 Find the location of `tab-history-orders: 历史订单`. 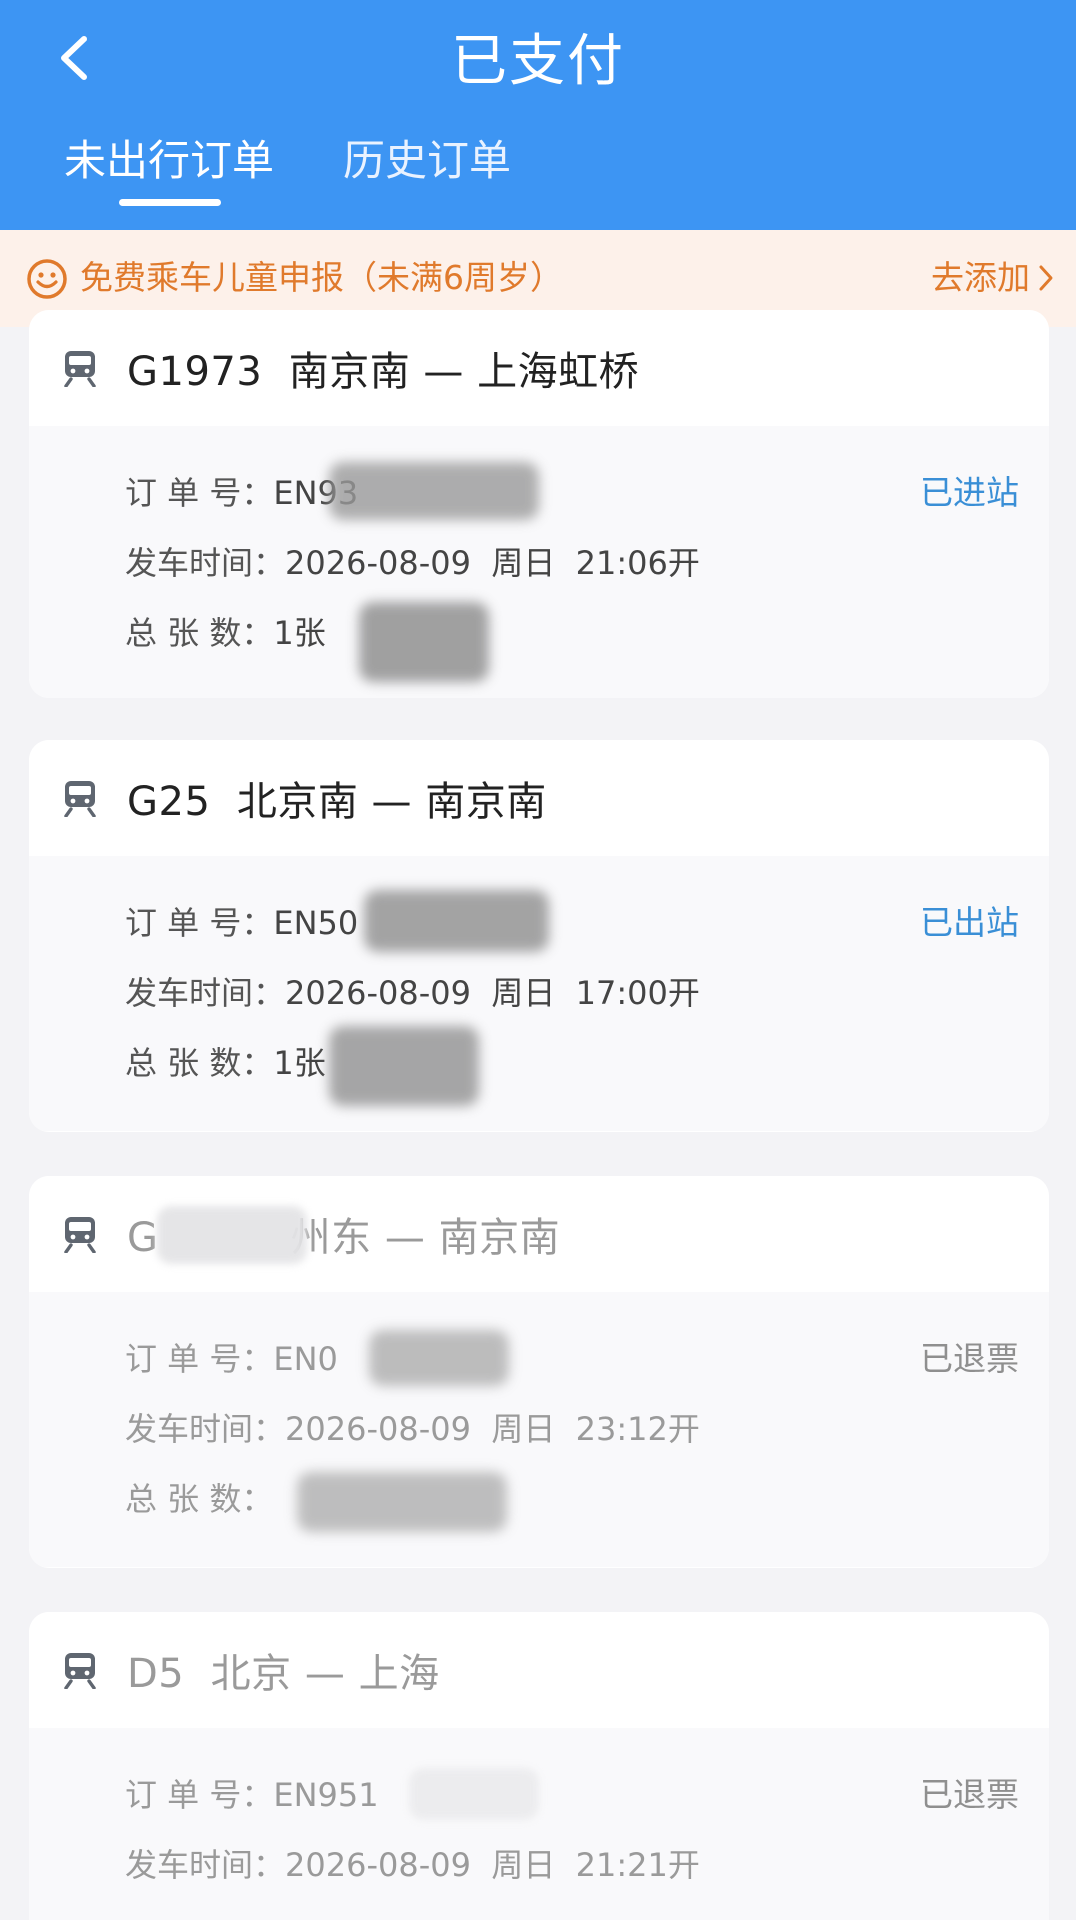

tab-history-orders: 历史订单 is located at coordinates (427, 161).